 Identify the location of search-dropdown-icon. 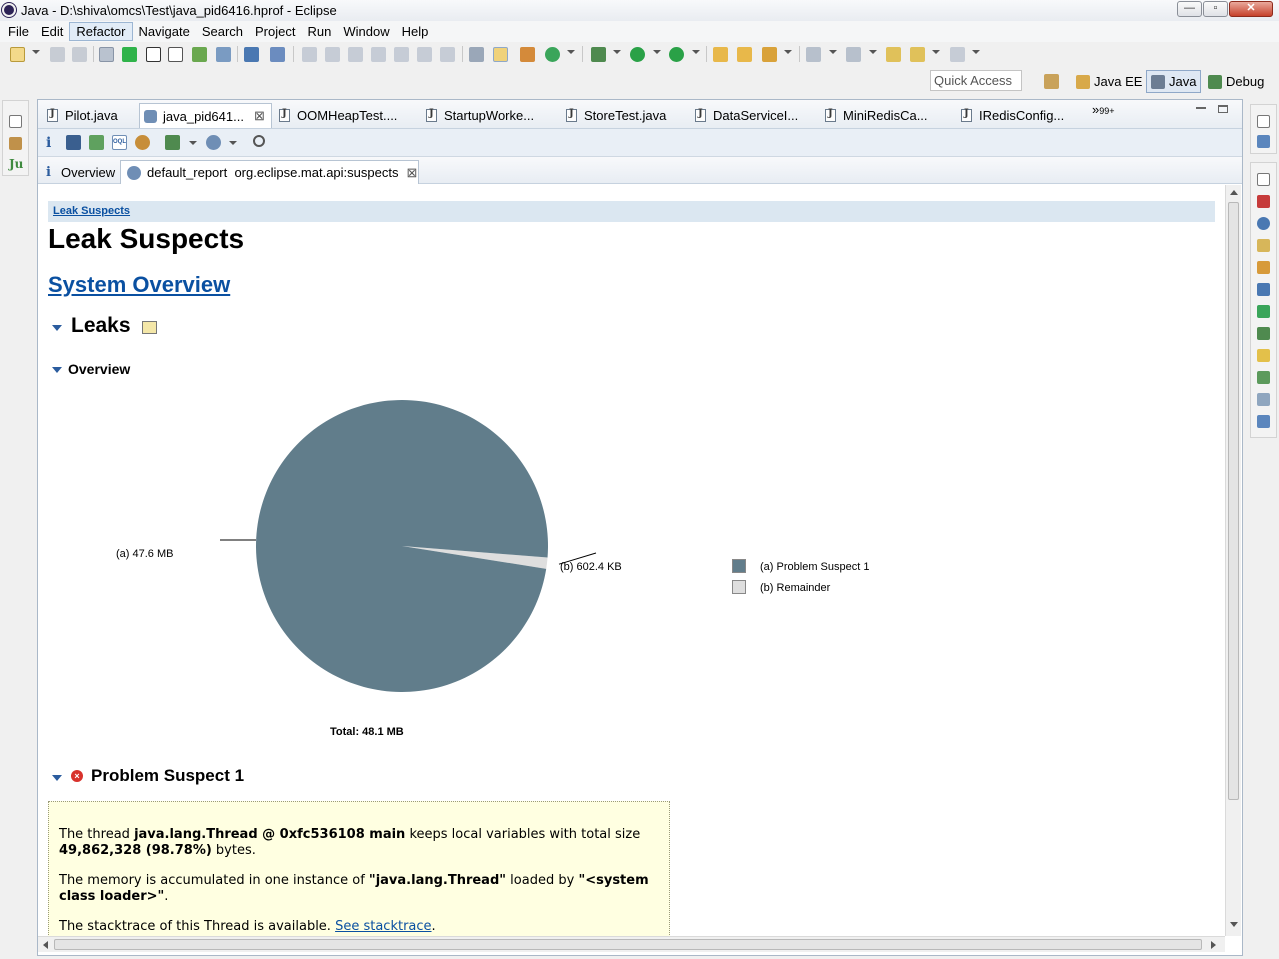
(788, 52).